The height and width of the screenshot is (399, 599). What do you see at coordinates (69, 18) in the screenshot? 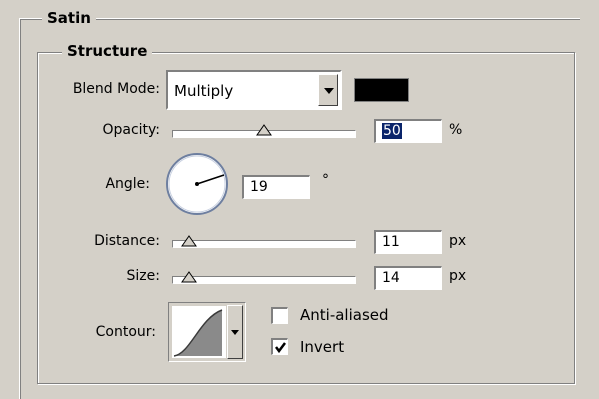
I see `satin-group-title: Satin` at bounding box center [69, 18].